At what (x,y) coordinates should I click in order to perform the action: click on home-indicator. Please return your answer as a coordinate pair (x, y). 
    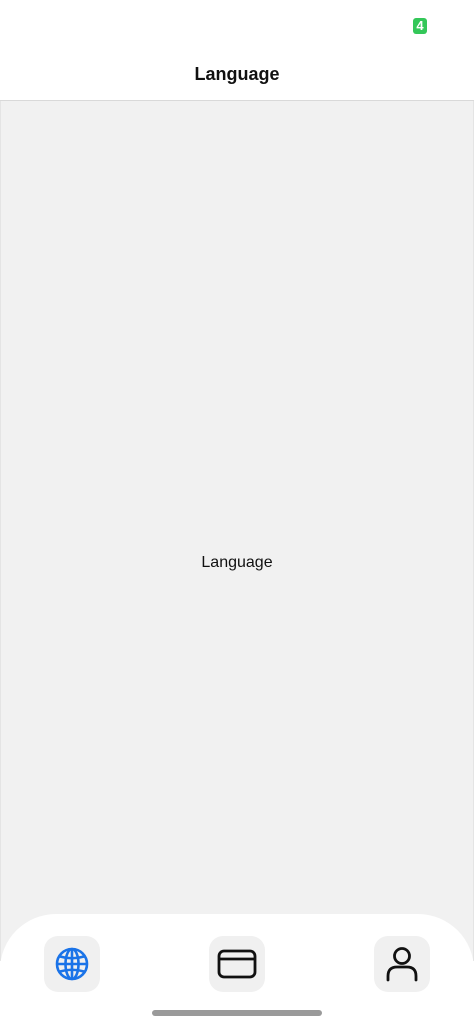
    Looking at the image, I should click on (237, 1013).